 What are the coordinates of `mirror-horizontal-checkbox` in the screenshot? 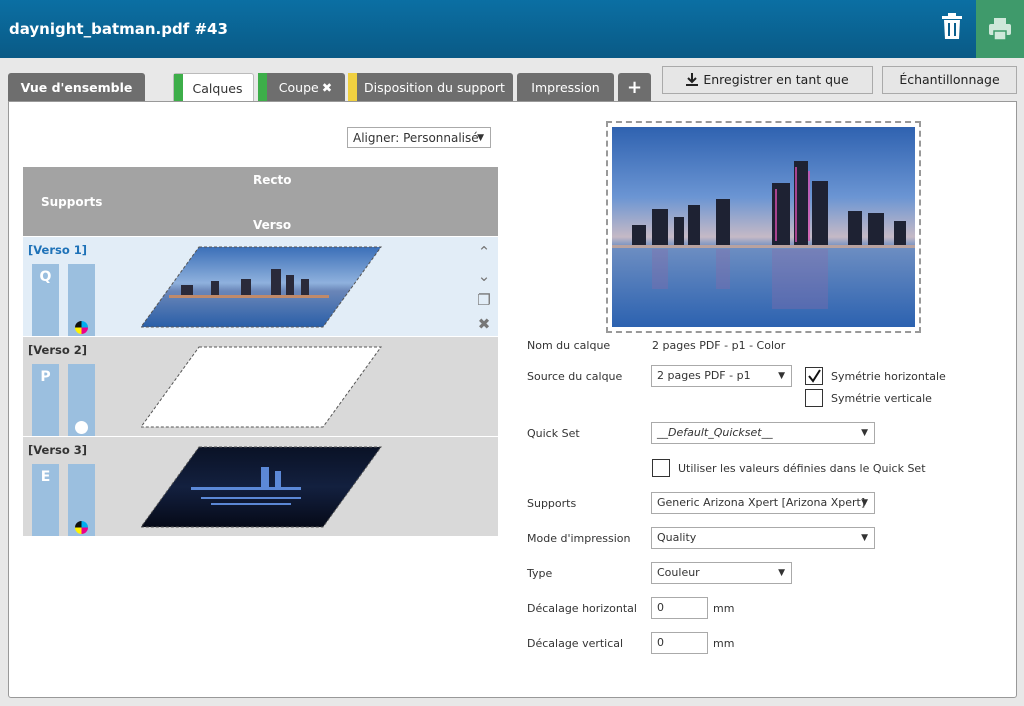 It's located at (814, 376).